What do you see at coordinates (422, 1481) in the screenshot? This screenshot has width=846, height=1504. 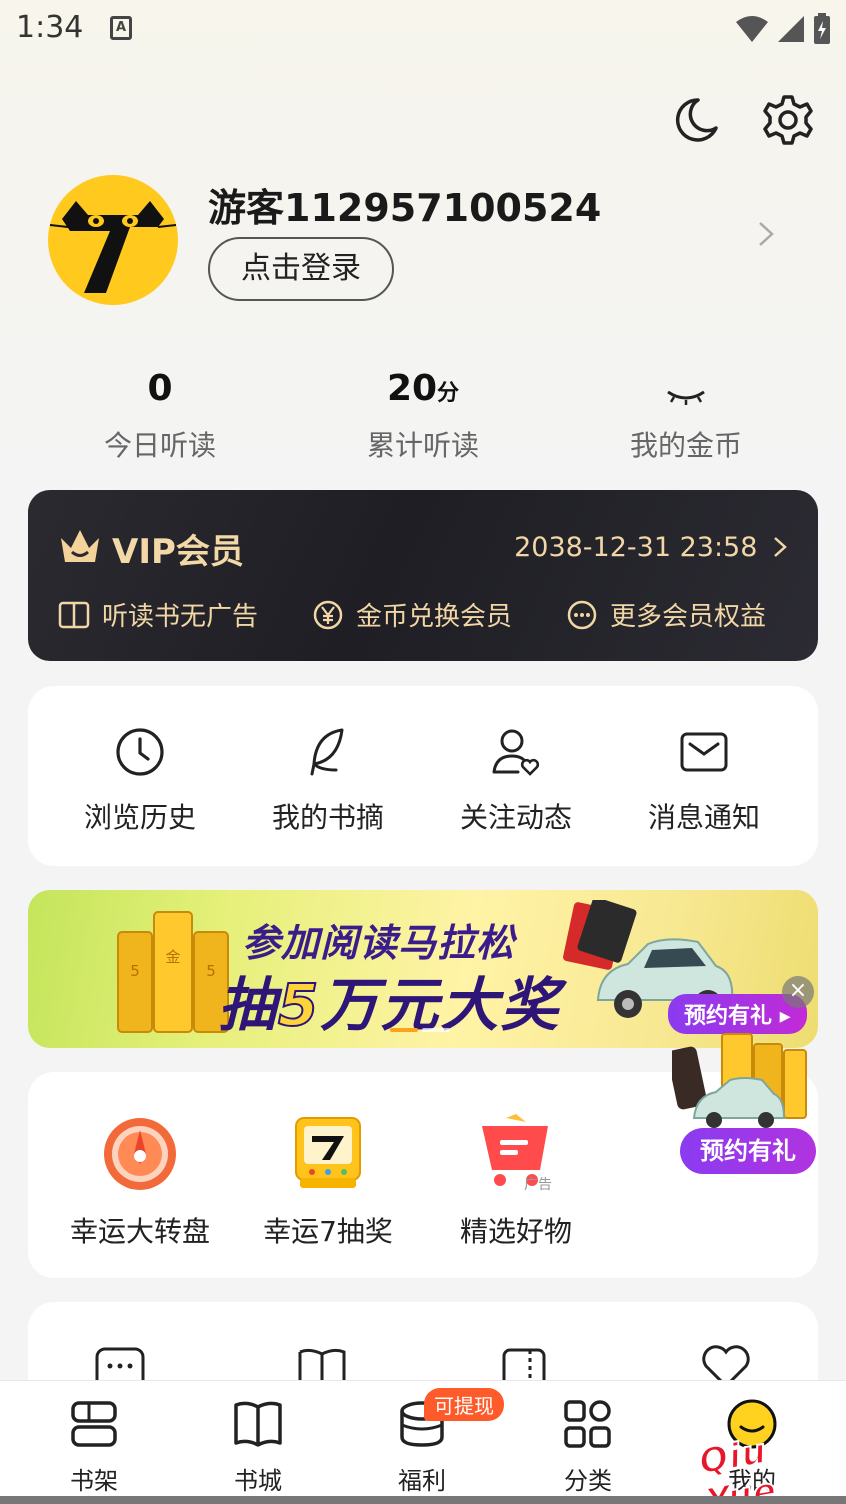 I see `tab-label: 福利` at bounding box center [422, 1481].